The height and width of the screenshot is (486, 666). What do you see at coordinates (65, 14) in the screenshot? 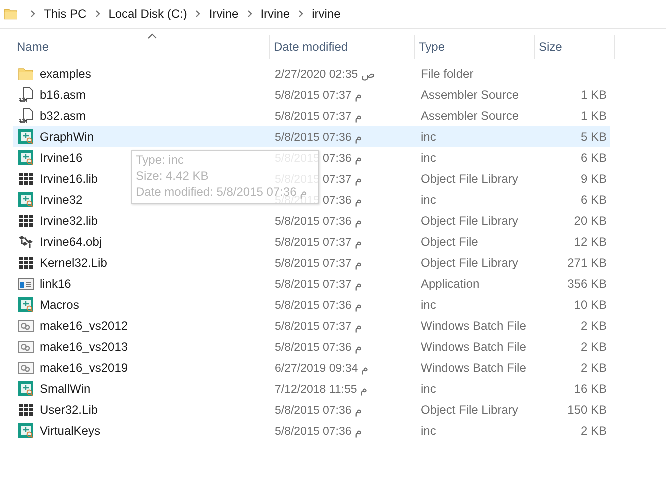
I see `breadcrumb-item: This PC` at bounding box center [65, 14].